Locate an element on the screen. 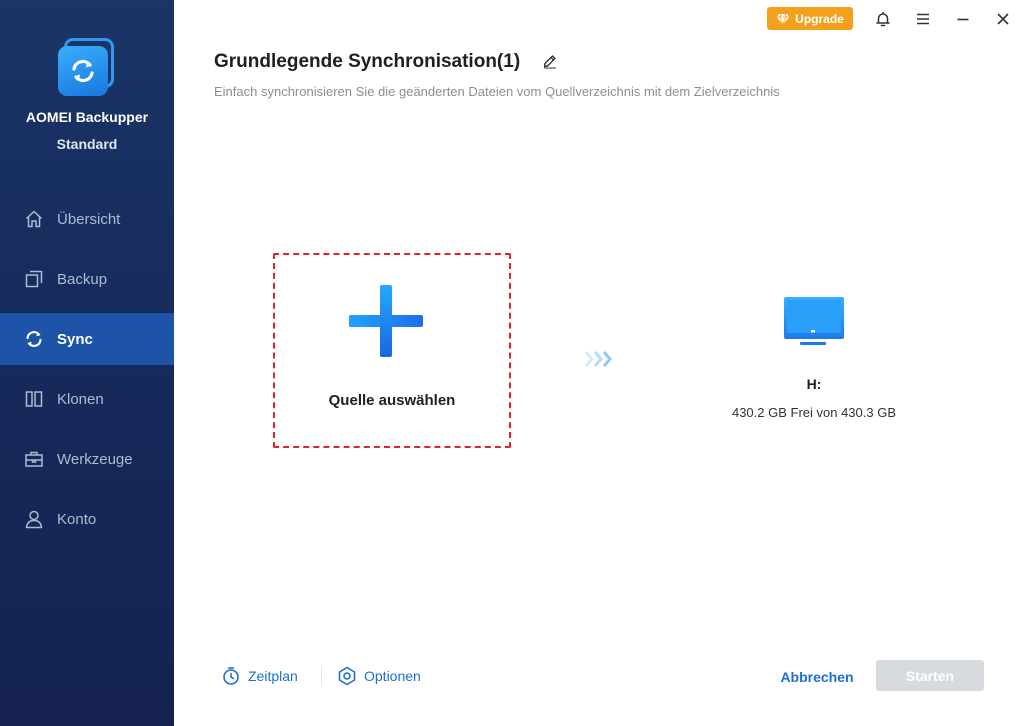  cancel-button: Abbrechen is located at coordinates (817, 677).